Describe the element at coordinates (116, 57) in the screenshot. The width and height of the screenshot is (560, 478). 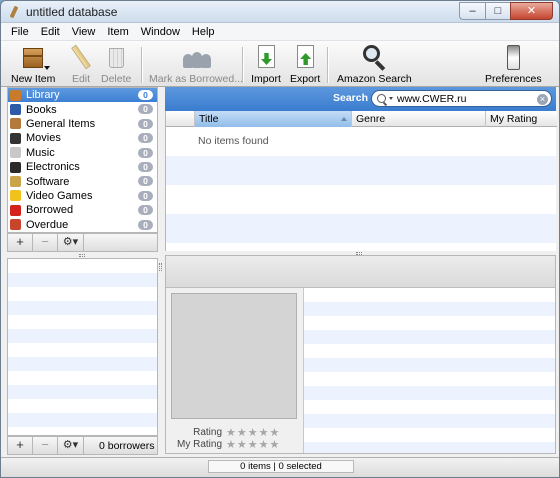
I see `trash-icon` at that location.